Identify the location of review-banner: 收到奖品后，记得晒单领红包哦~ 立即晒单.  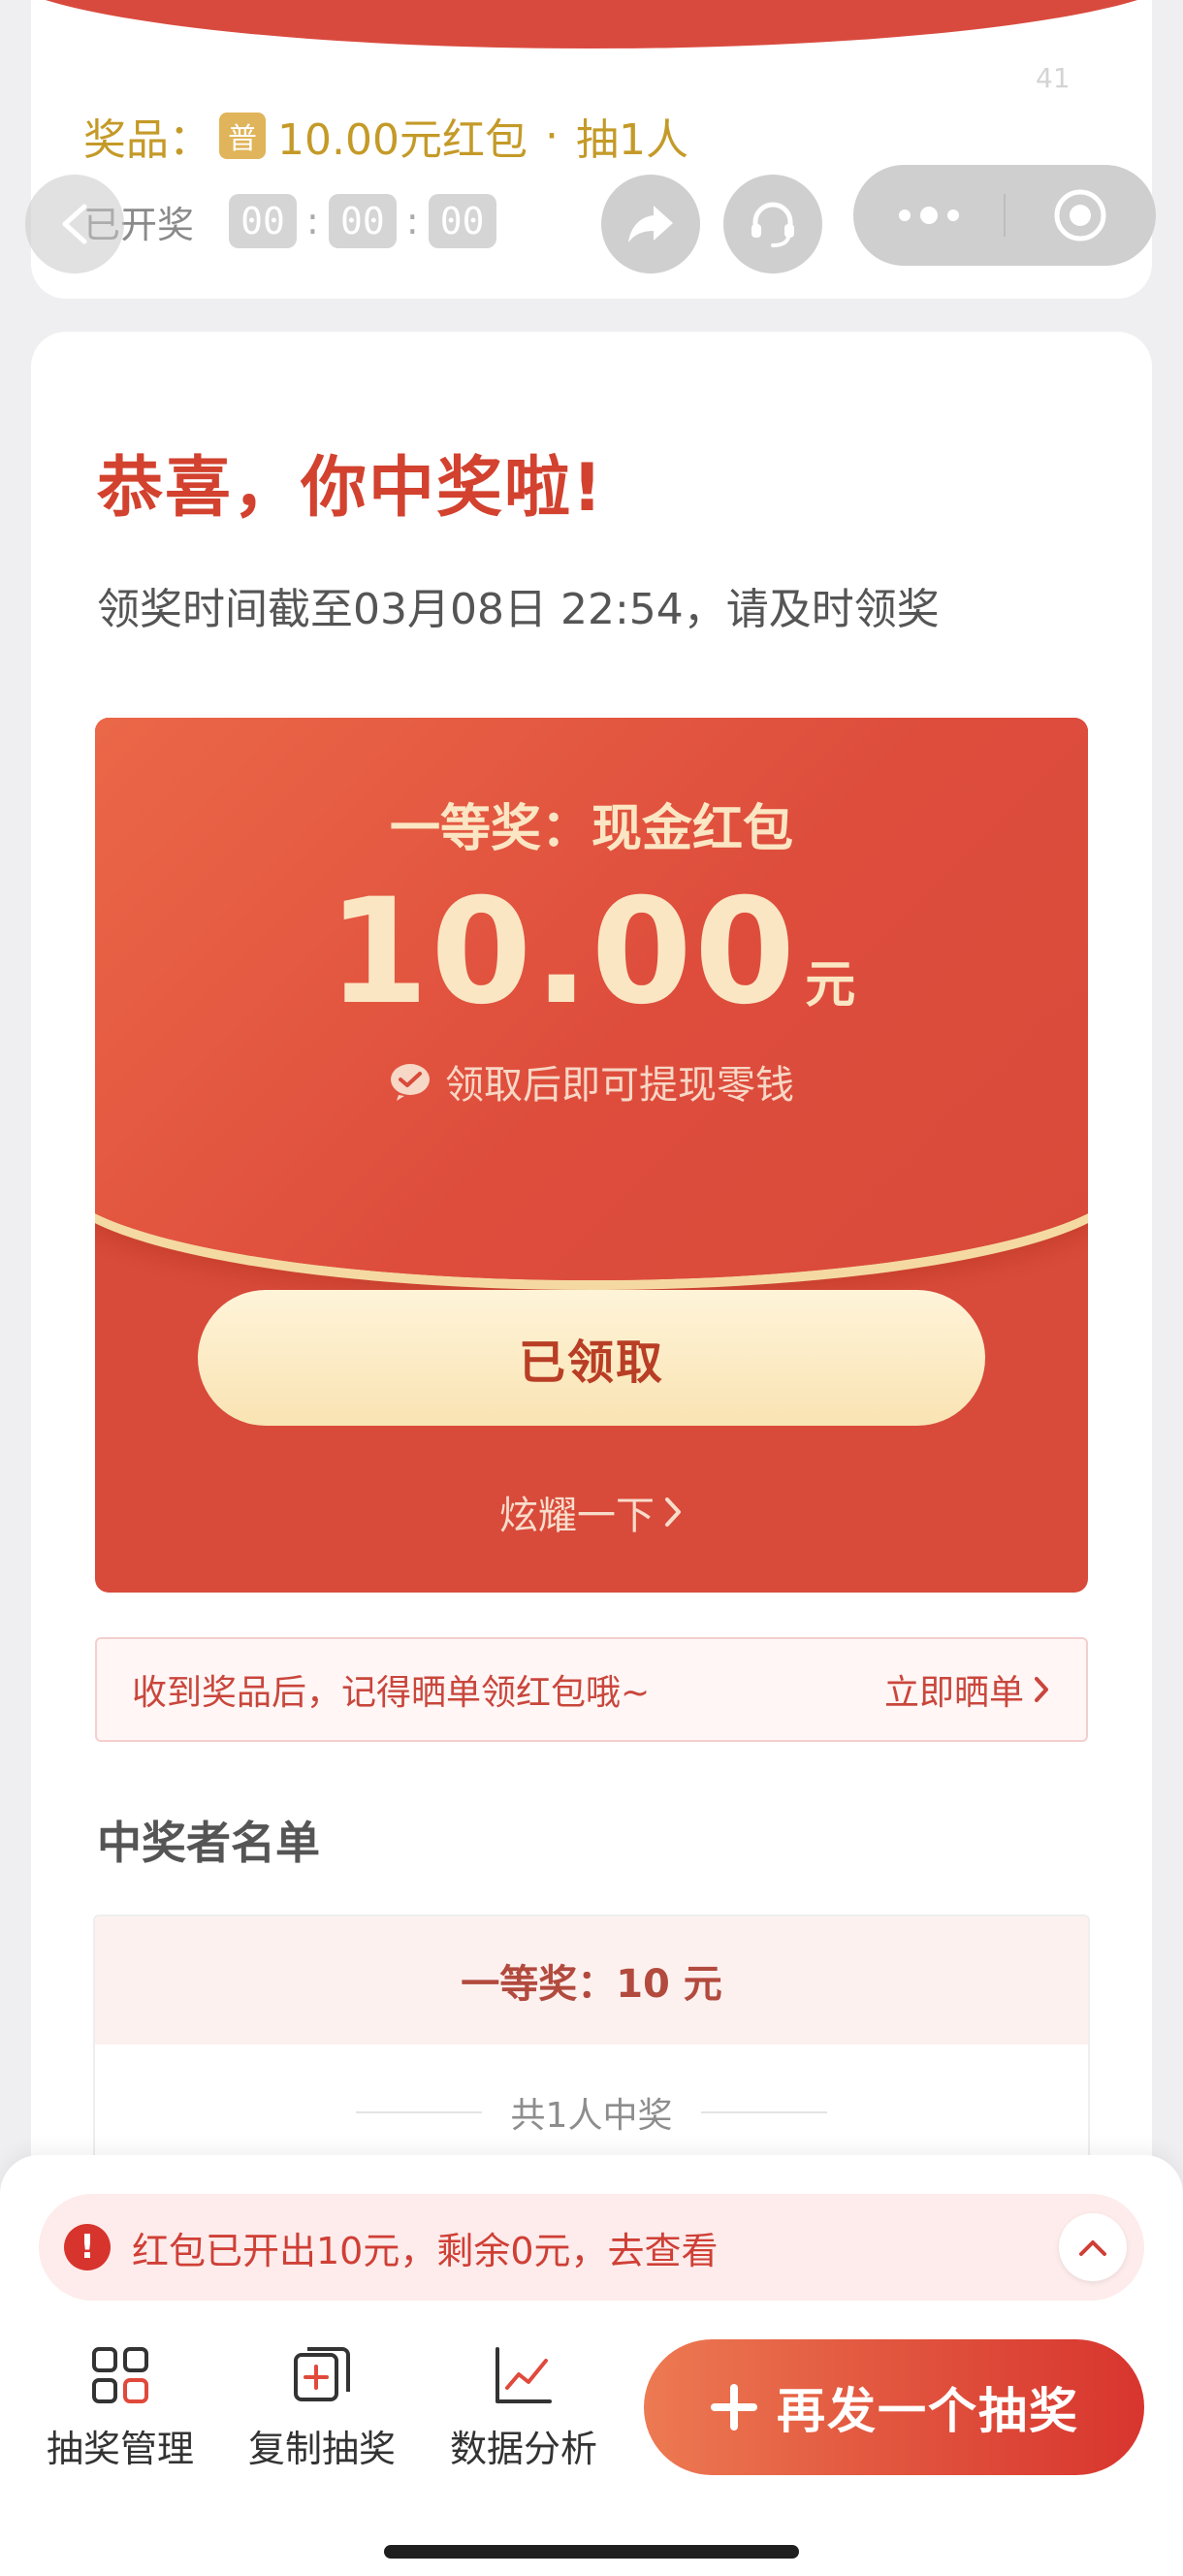
(591, 1689).